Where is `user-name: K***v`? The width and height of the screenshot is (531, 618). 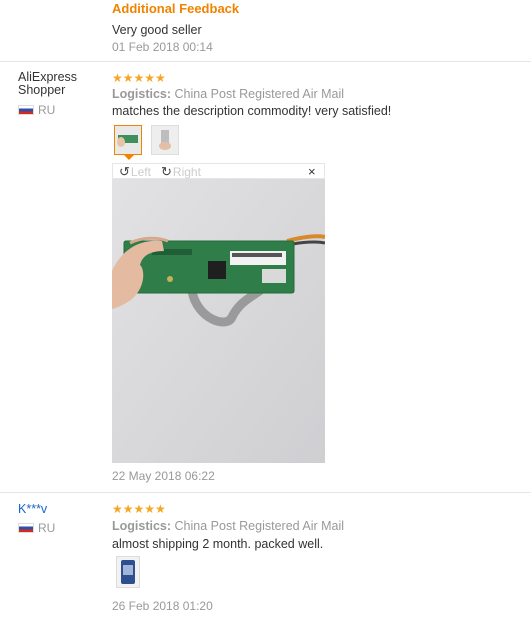
user-name: K***v is located at coordinates (32, 509).